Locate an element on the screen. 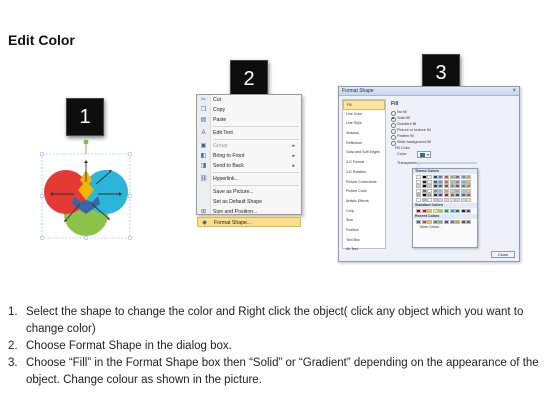 This screenshot has width=560, height=420. nav-item-3-d-rotation: 3-D Rotation is located at coordinates (364, 173).